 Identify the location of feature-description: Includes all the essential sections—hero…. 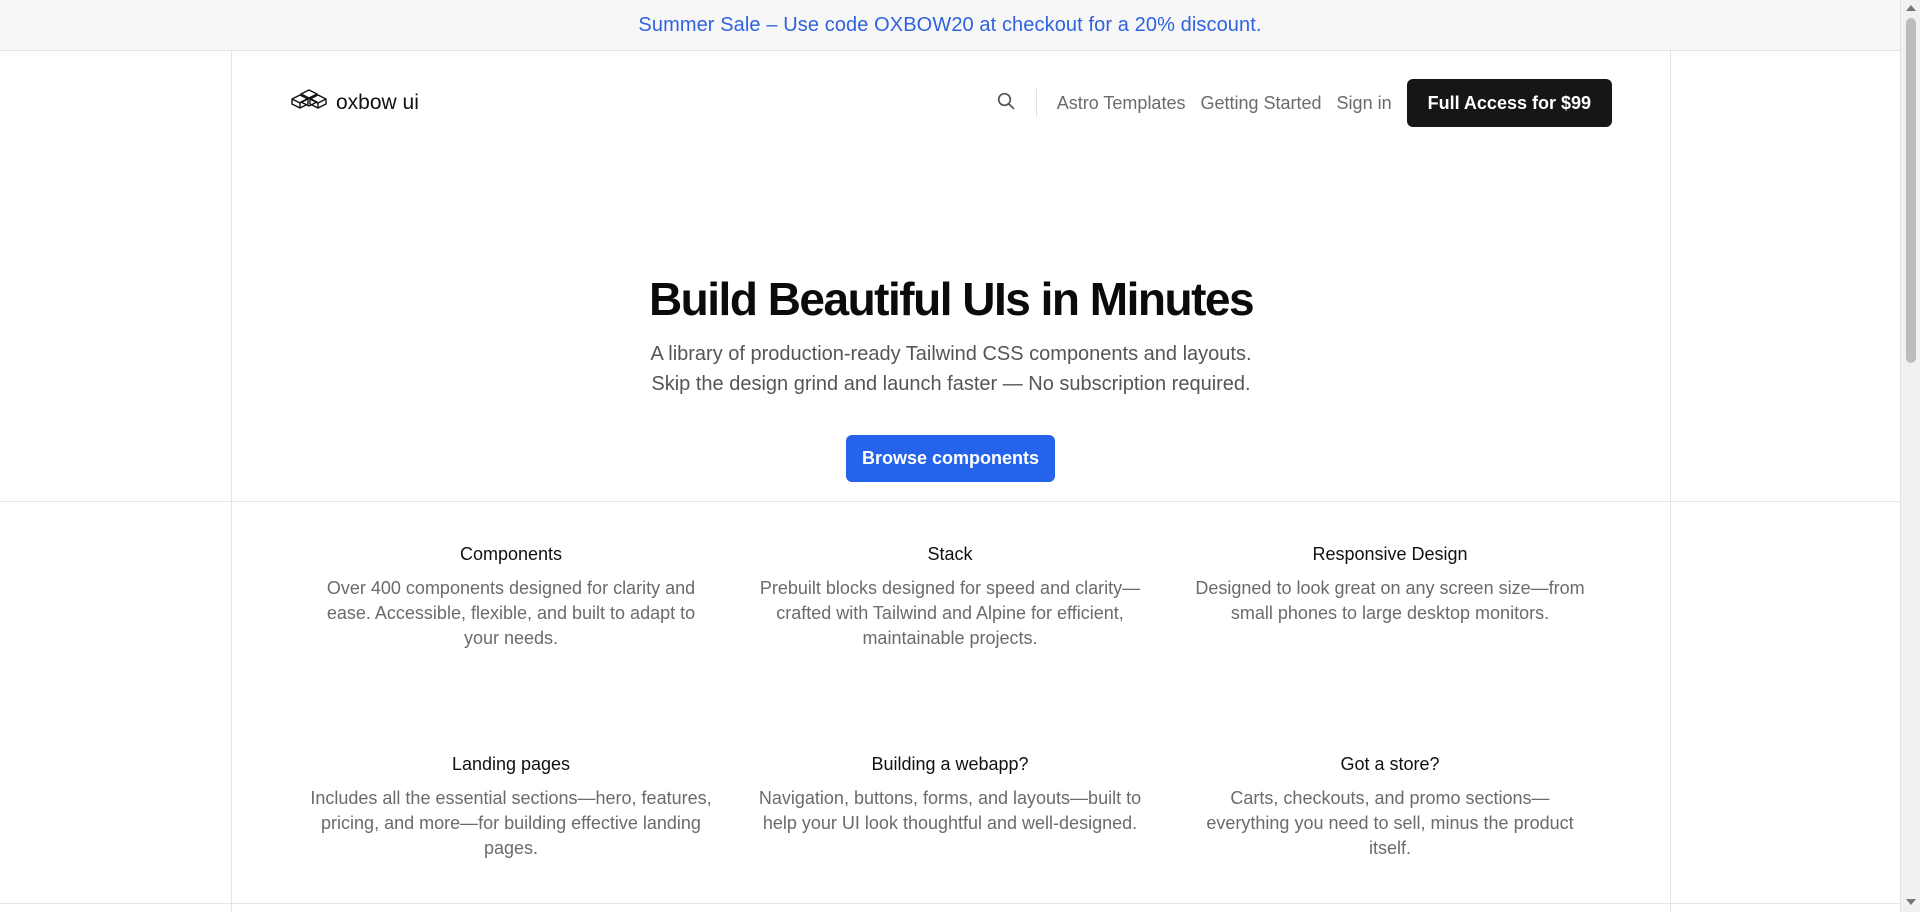
(511, 823).